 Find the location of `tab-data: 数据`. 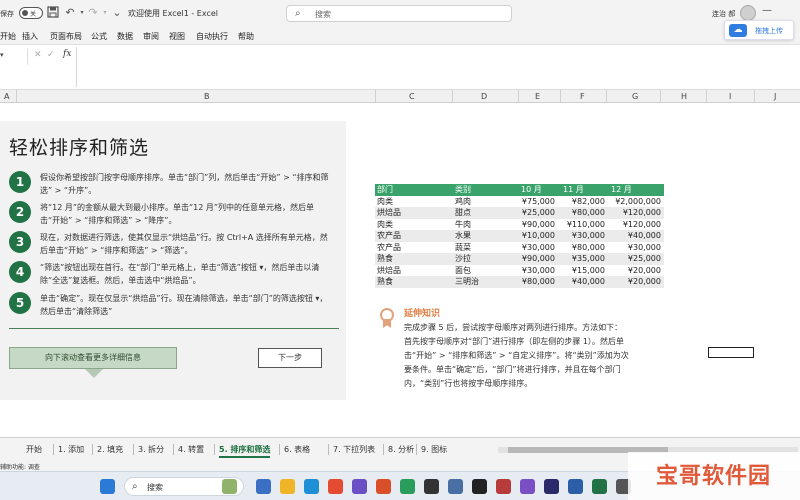

tab-data: 数据 is located at coordinates (125, 36).